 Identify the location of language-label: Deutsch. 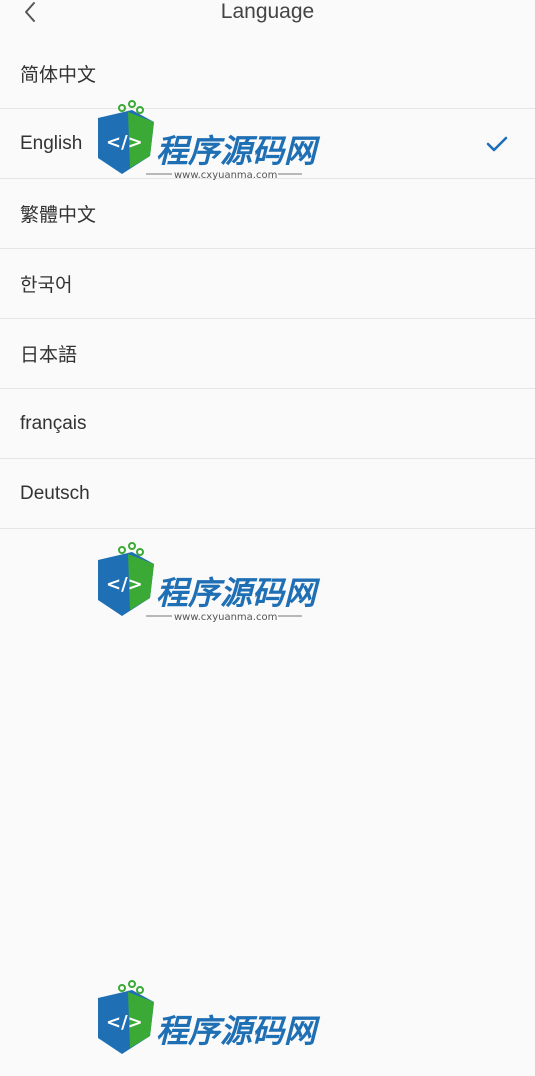
(55, 493).